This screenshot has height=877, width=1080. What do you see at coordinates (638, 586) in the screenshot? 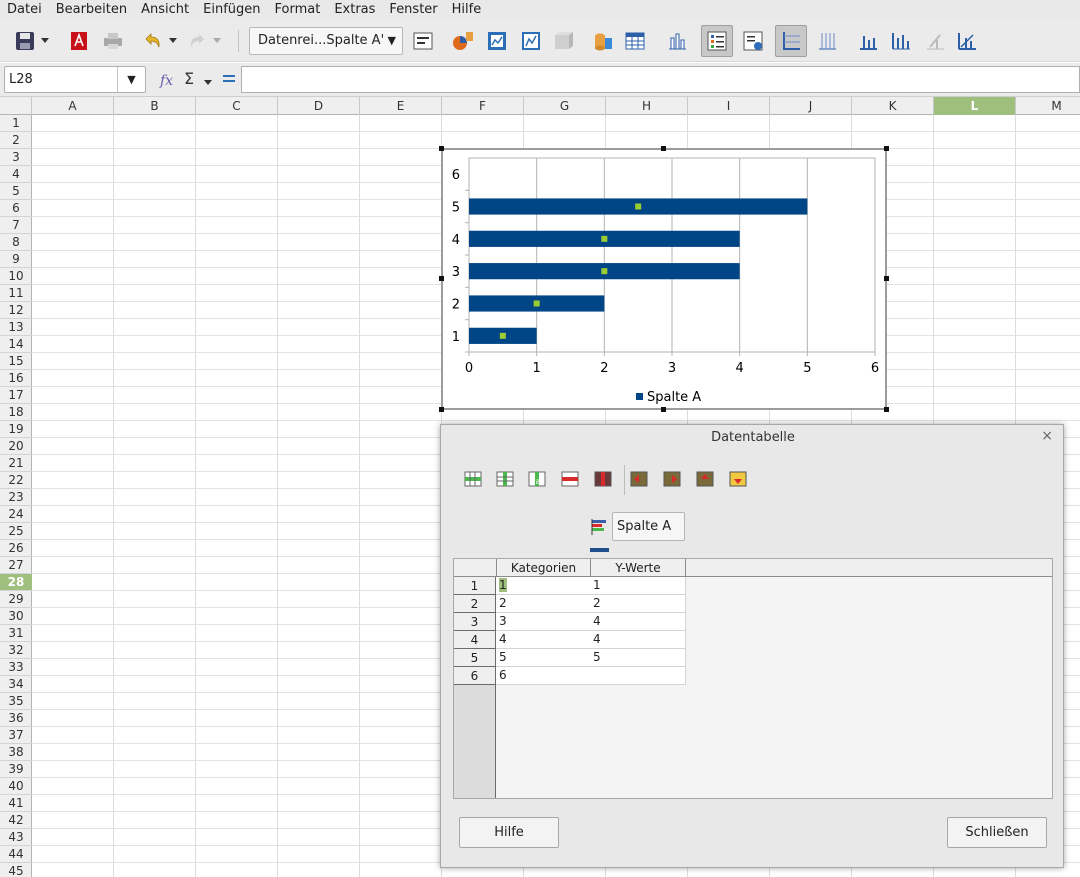
I see `value-cell: 1` at bounding box center [638, 586].